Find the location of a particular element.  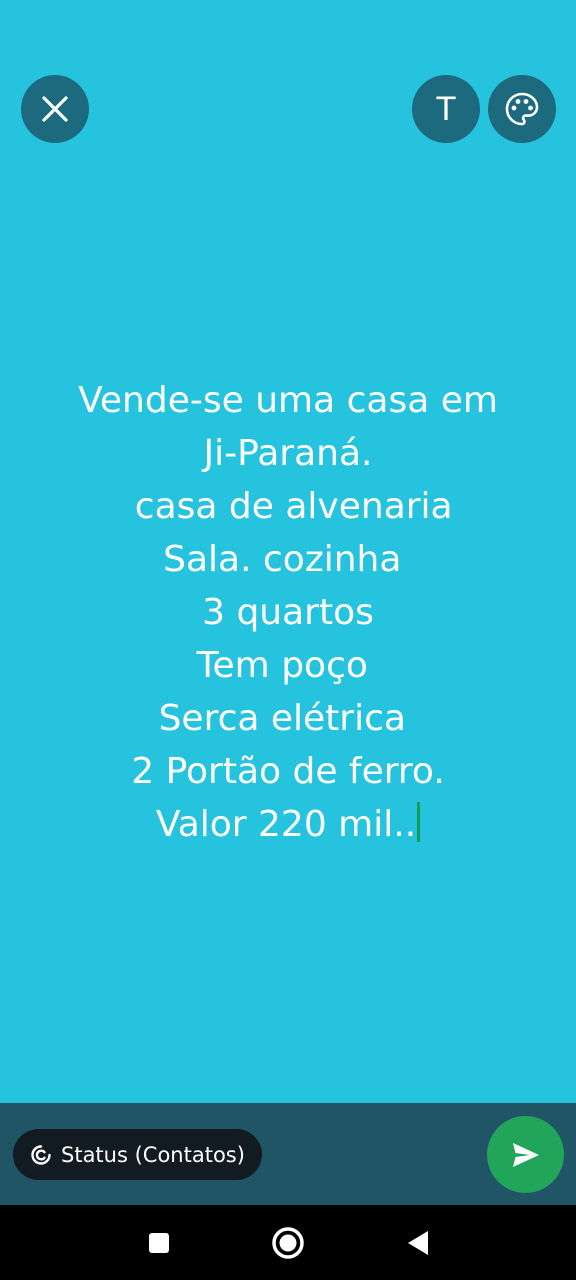

send-button is located at coordinates (525, 1154).